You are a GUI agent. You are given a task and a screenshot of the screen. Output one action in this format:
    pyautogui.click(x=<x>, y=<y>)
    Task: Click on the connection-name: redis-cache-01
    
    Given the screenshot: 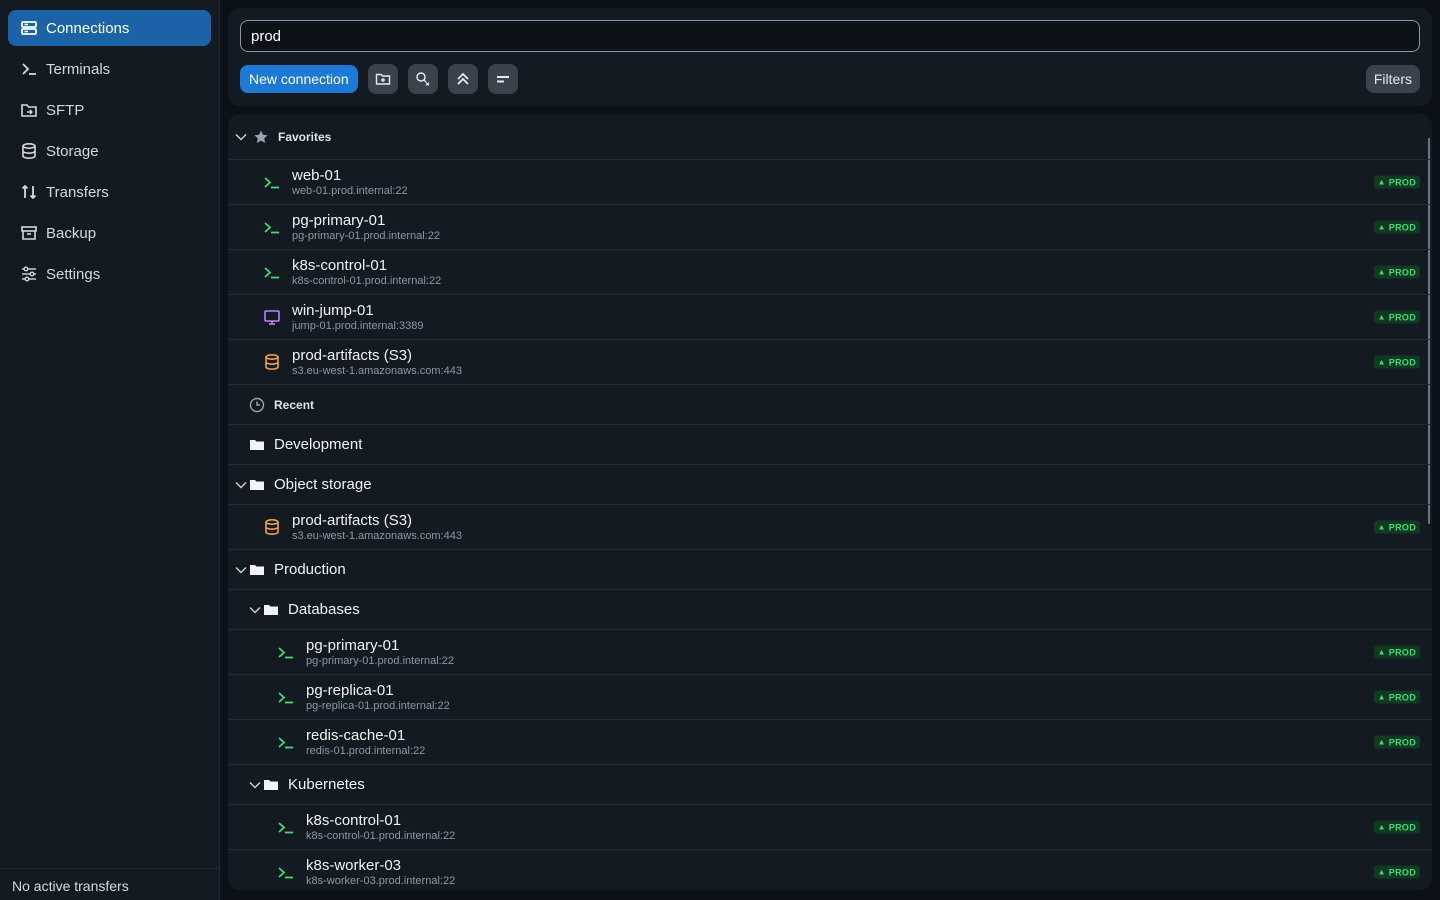 What is the action you would take?
    pyautogui.click(x=356, y=735)
    